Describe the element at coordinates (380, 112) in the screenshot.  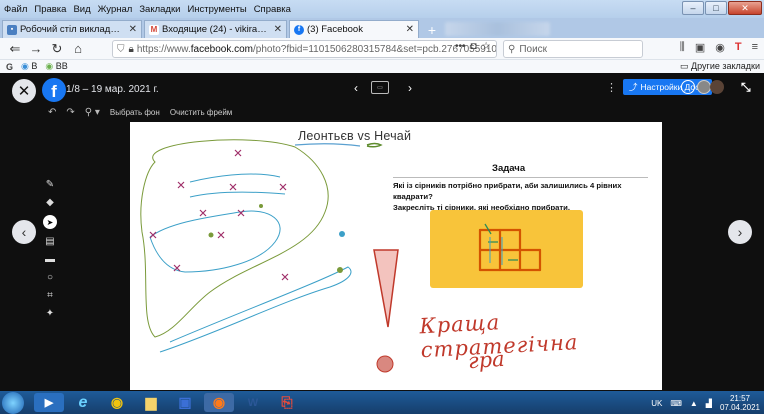
I see `whiteboard-toolbar: ↶ ↷ ⚲ ▾ Выбрать фон Очистить фрейм` at that location.